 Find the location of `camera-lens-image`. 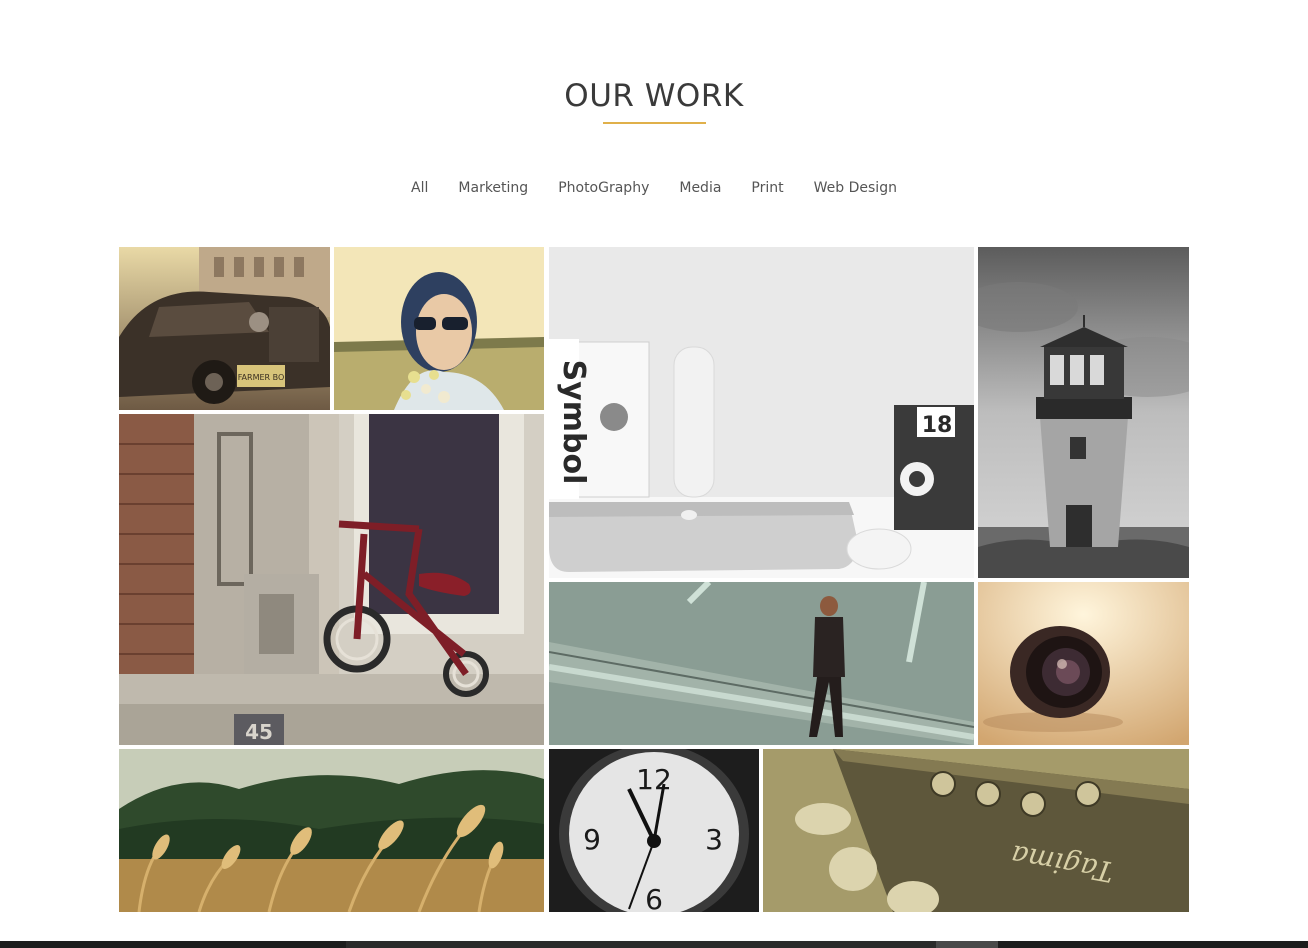

camera-lens-image is located at coordinates (1083, 663).